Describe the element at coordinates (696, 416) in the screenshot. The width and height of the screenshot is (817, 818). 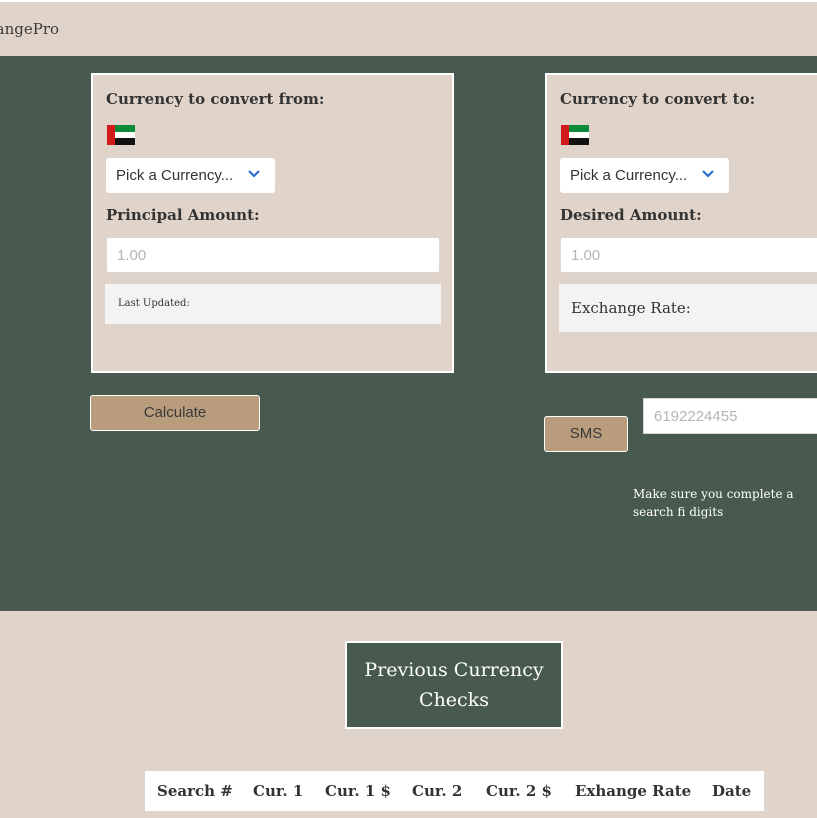
I see `phone-number-placeholder: 6192224455` at that location.